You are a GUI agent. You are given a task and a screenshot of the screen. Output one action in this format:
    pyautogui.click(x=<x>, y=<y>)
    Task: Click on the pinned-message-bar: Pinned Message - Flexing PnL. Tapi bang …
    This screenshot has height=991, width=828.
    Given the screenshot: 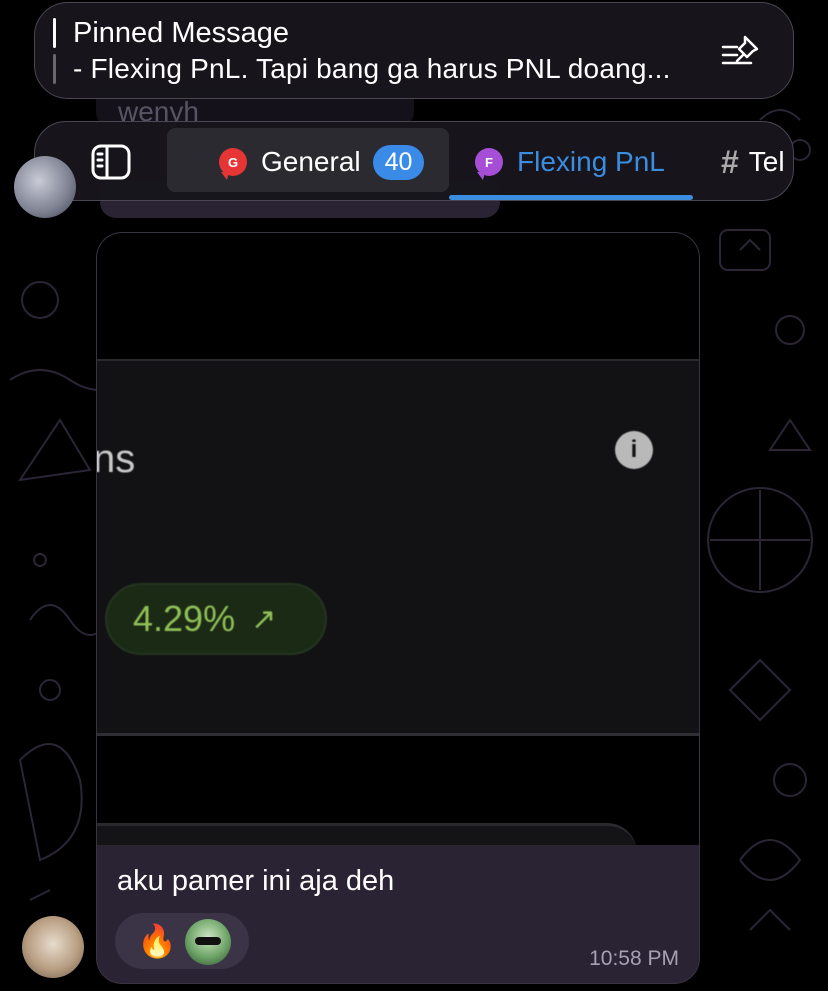 What is the action you would take?
    pyautogui.click(x=414, y=50)
    